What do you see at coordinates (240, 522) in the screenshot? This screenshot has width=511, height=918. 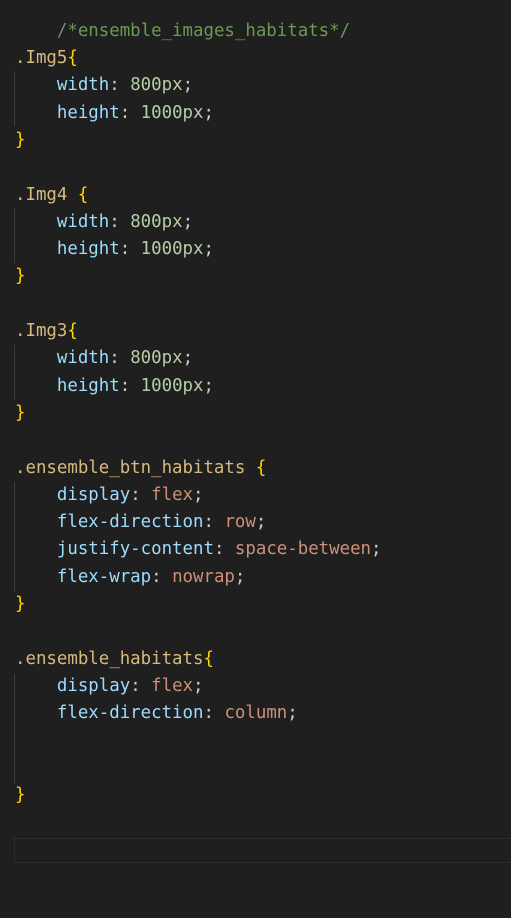 I see `css-value: row` at bounding box center [240, 522].